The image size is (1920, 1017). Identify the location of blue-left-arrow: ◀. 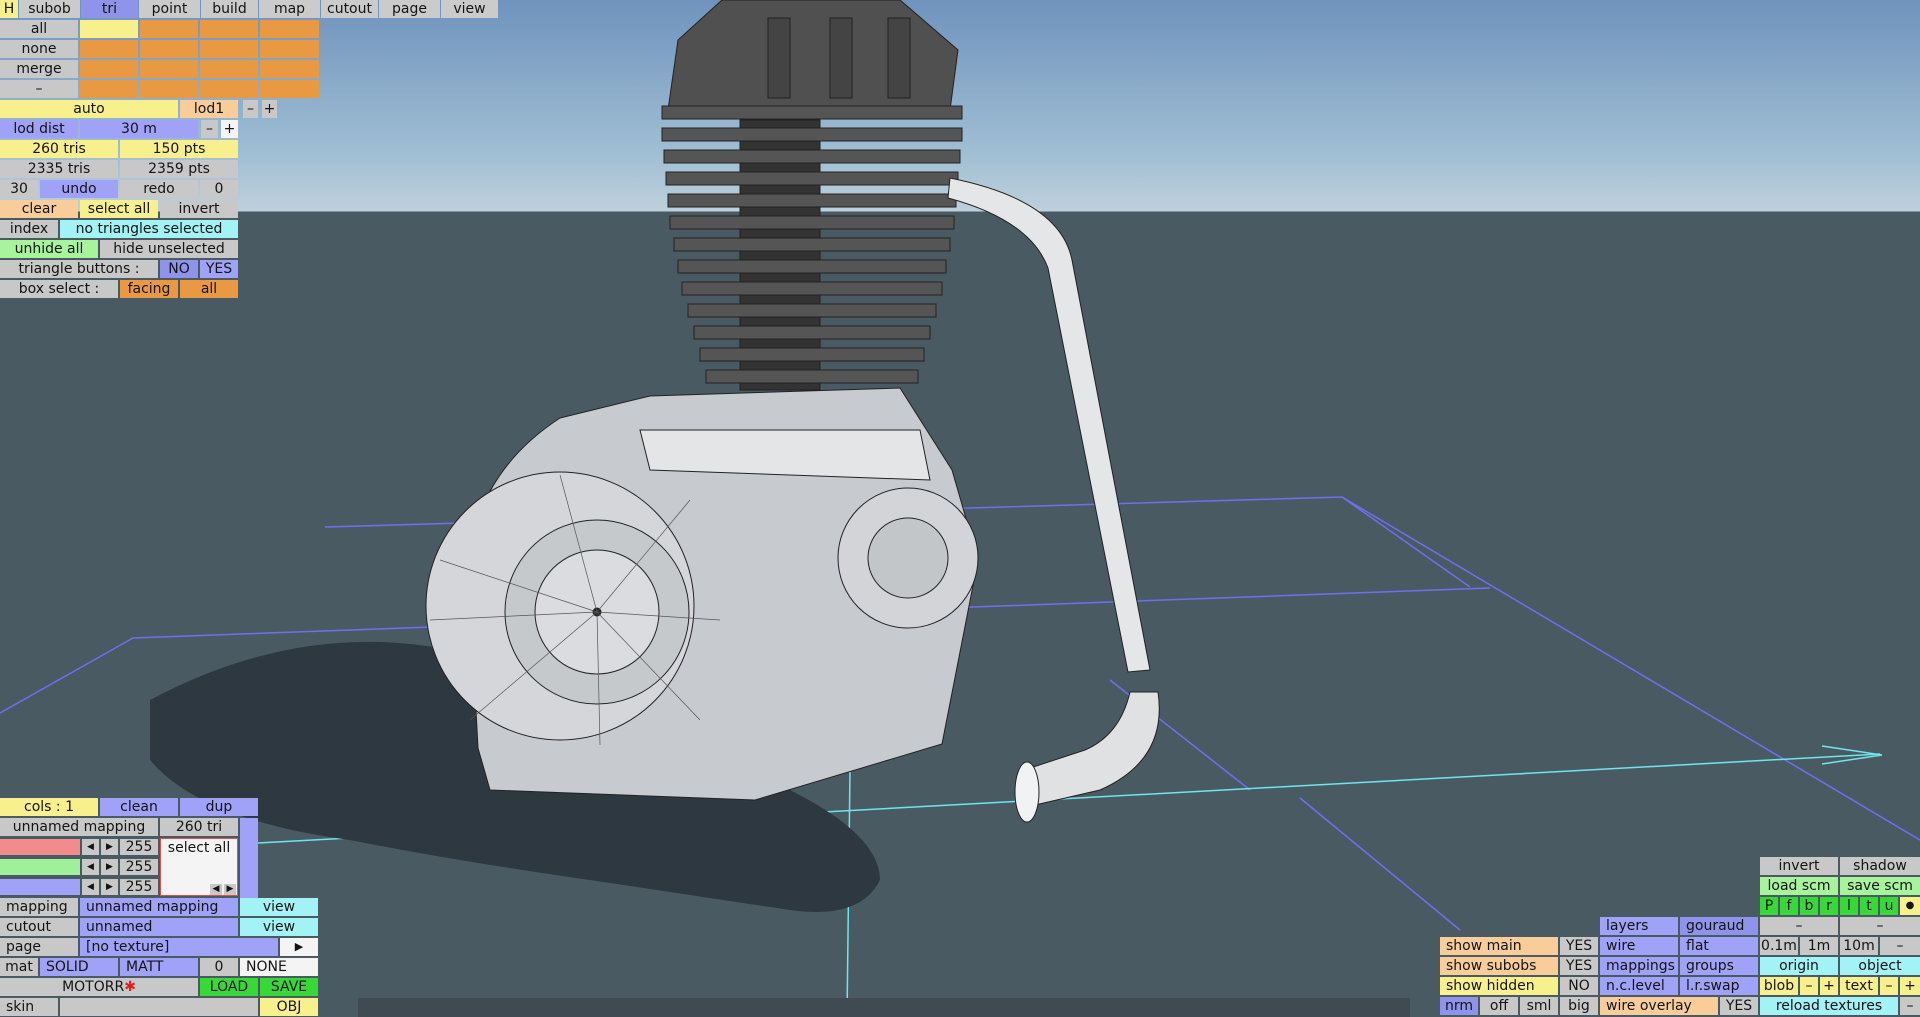
(90, 887).